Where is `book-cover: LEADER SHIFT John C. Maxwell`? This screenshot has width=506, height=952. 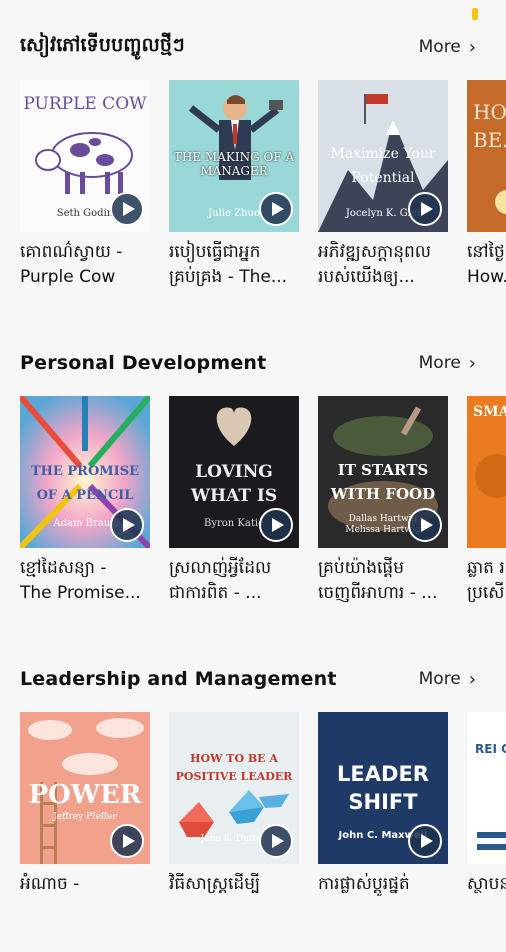 book-cover: LEADER SHIFT John C. Maxwell is located at coordinates (383, 788).